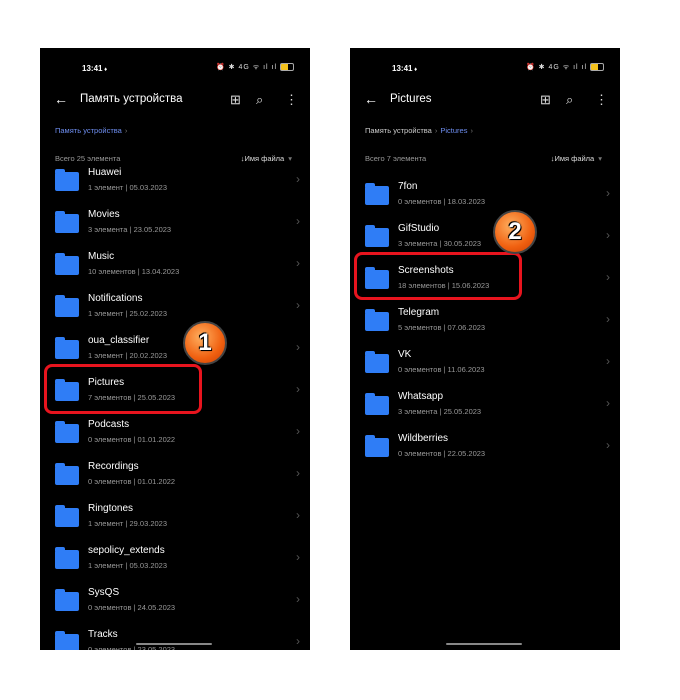  I want to click on breadcrumb: Память устройства ›, so click(91, 130).